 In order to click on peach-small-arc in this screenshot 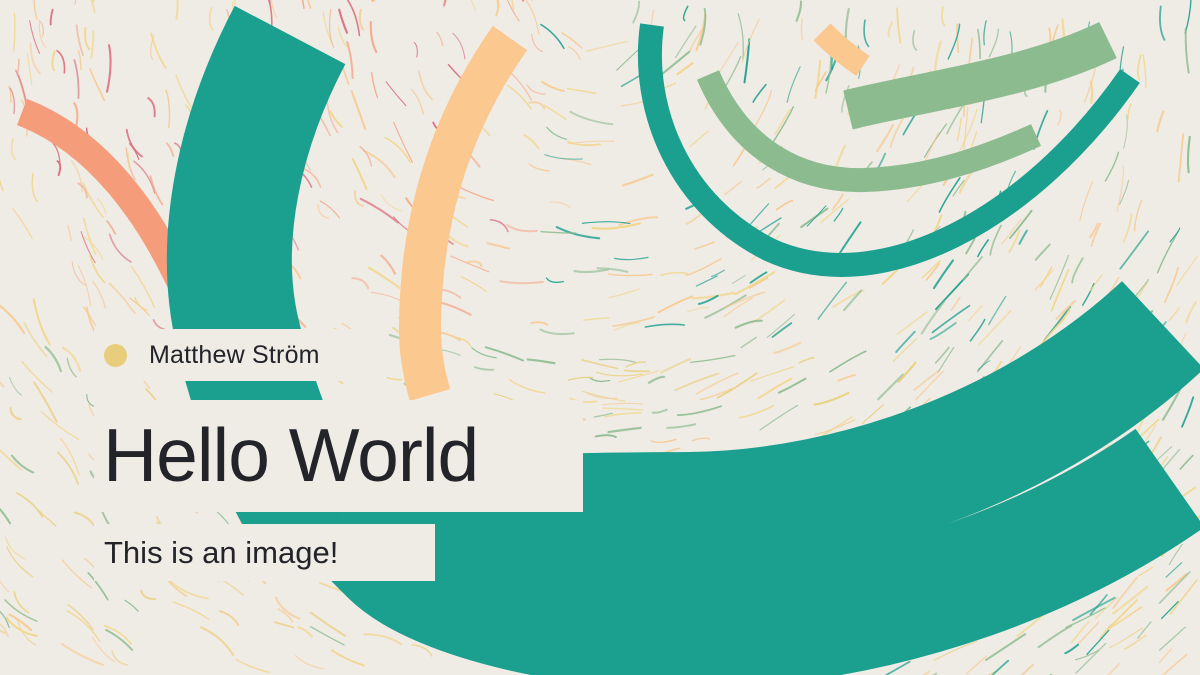, I will do `click(841, 49)`.